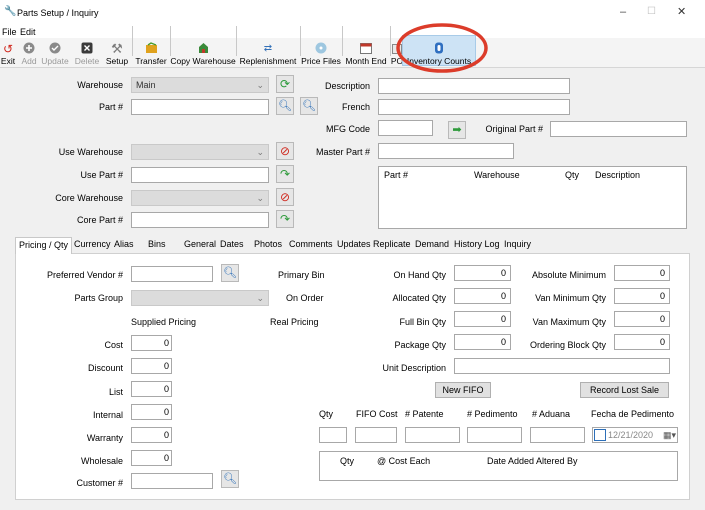  Describe the element at coordinates (285, 151) in the screenshot. I see `use-warehouse-clear-button: ⊘` at that location.